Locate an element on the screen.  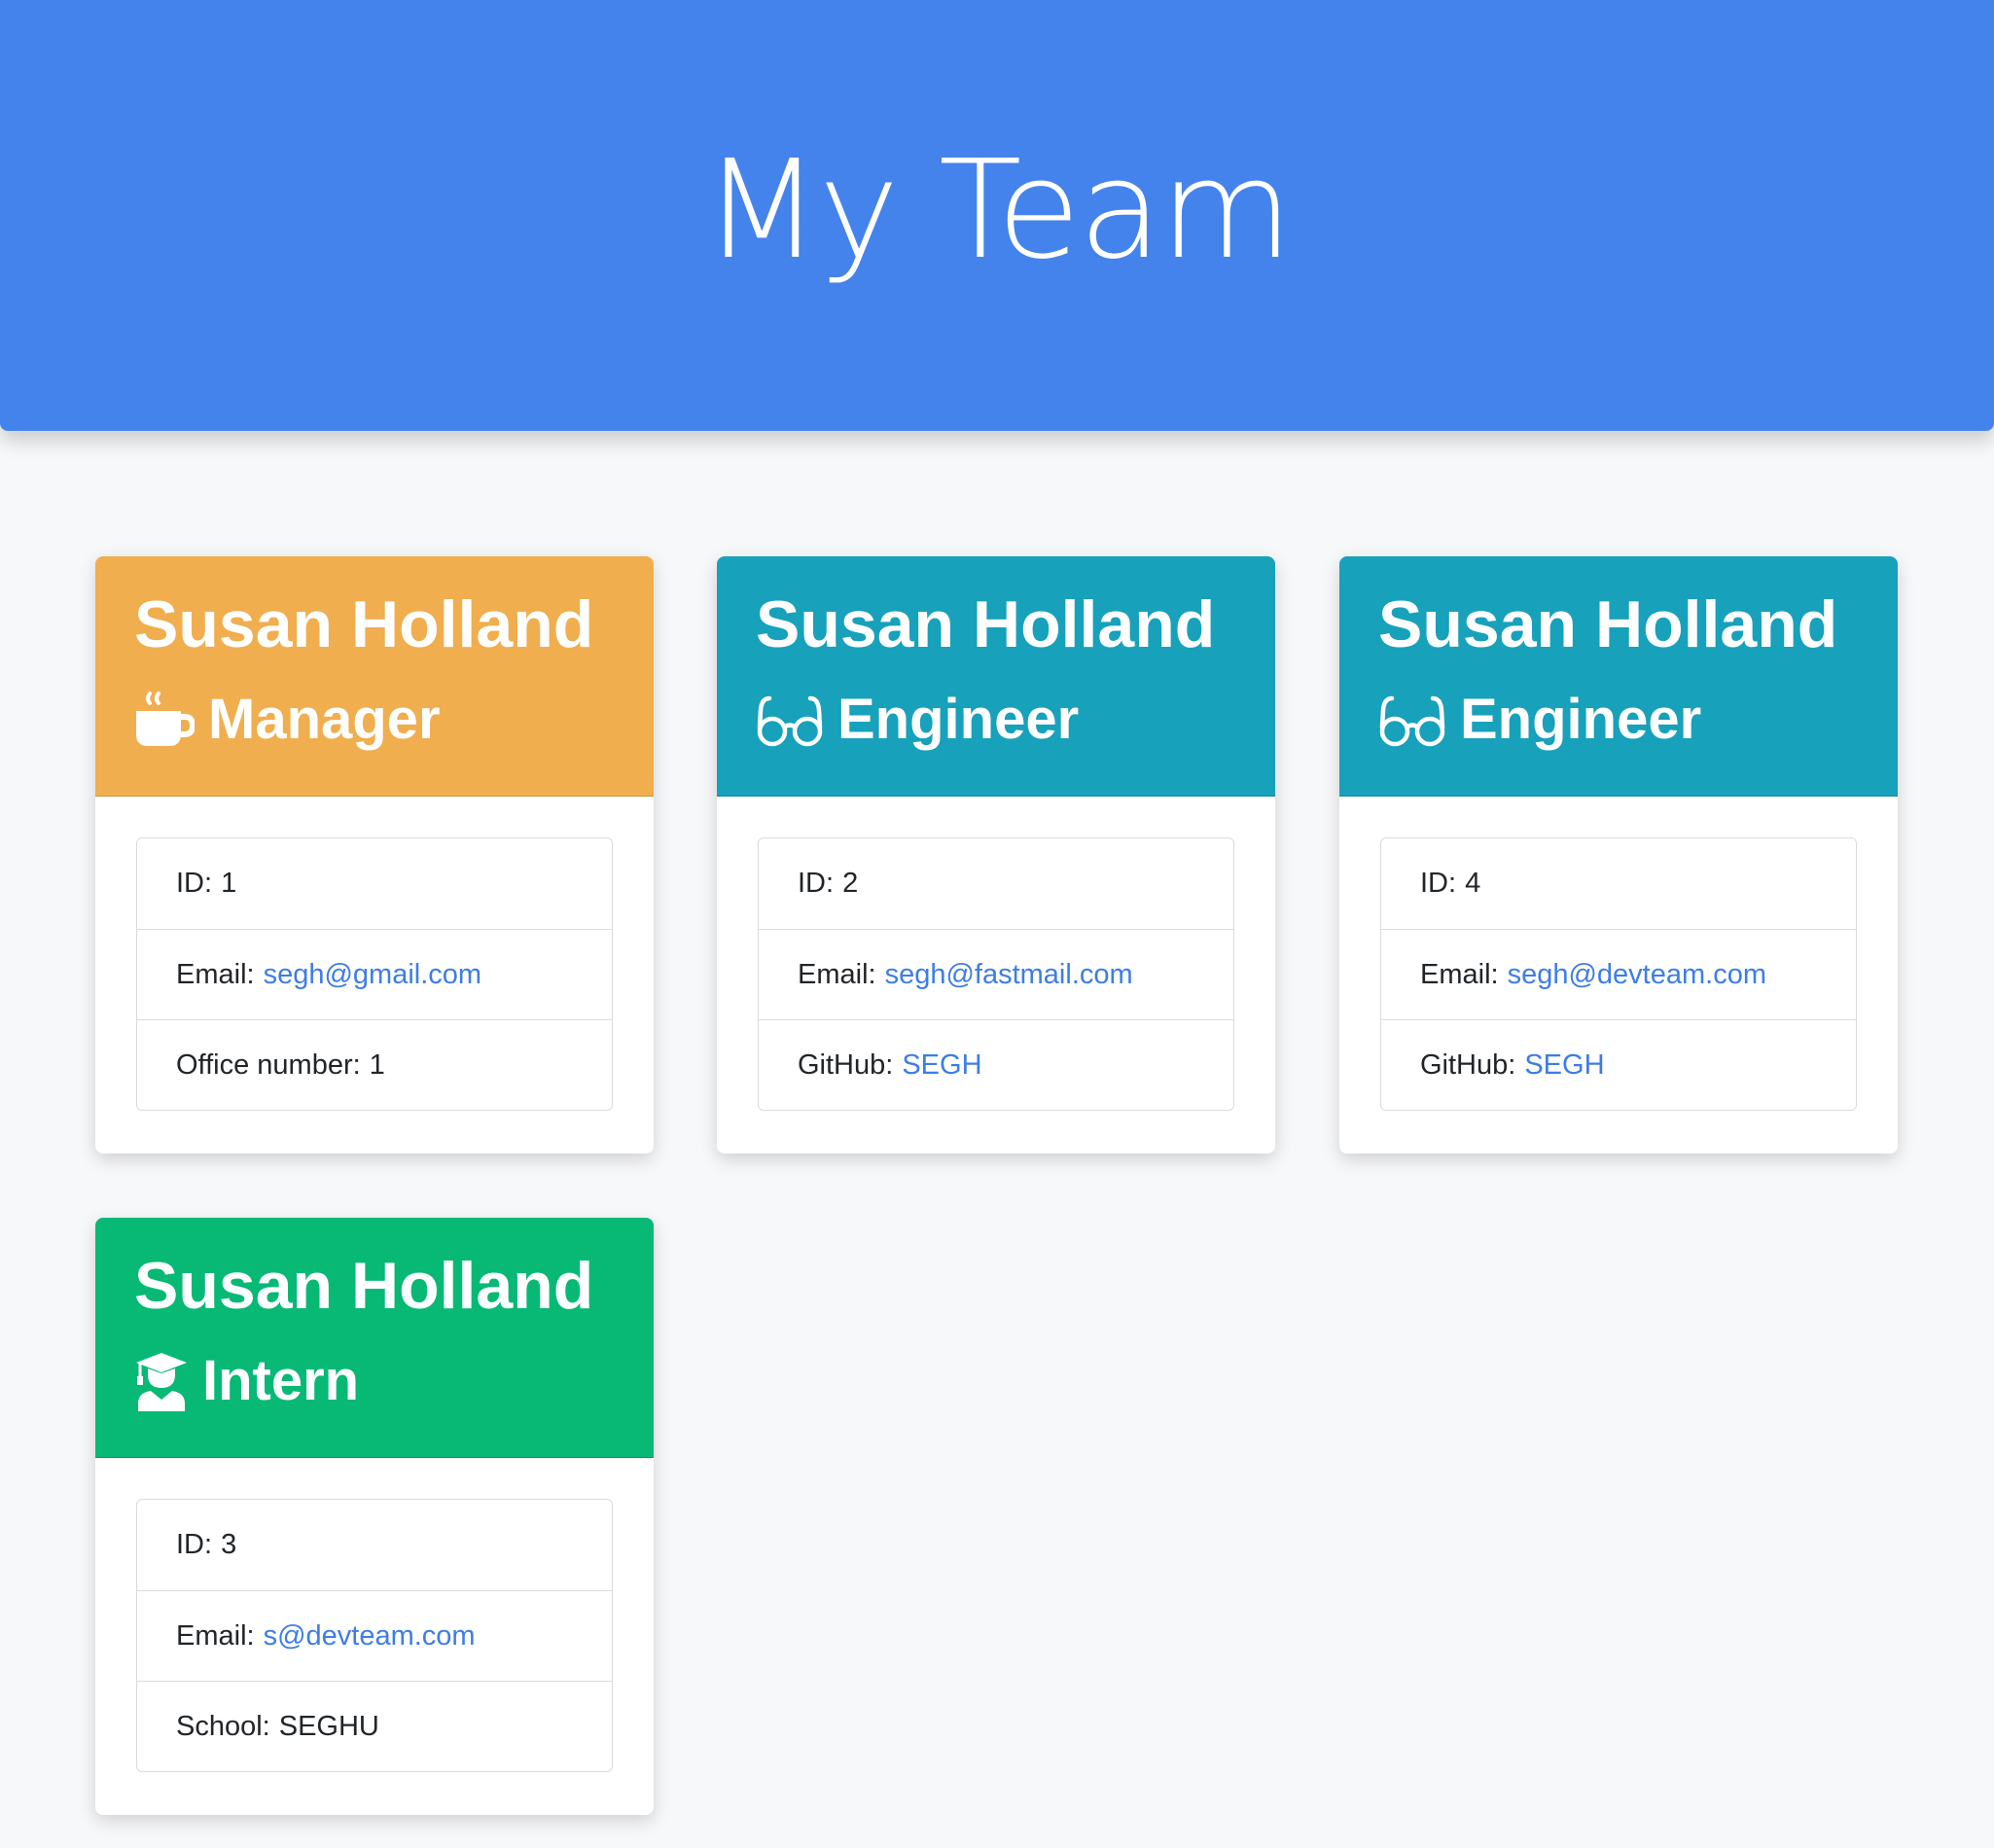
coffee-mug-icon is located at coordinates (165, 720).